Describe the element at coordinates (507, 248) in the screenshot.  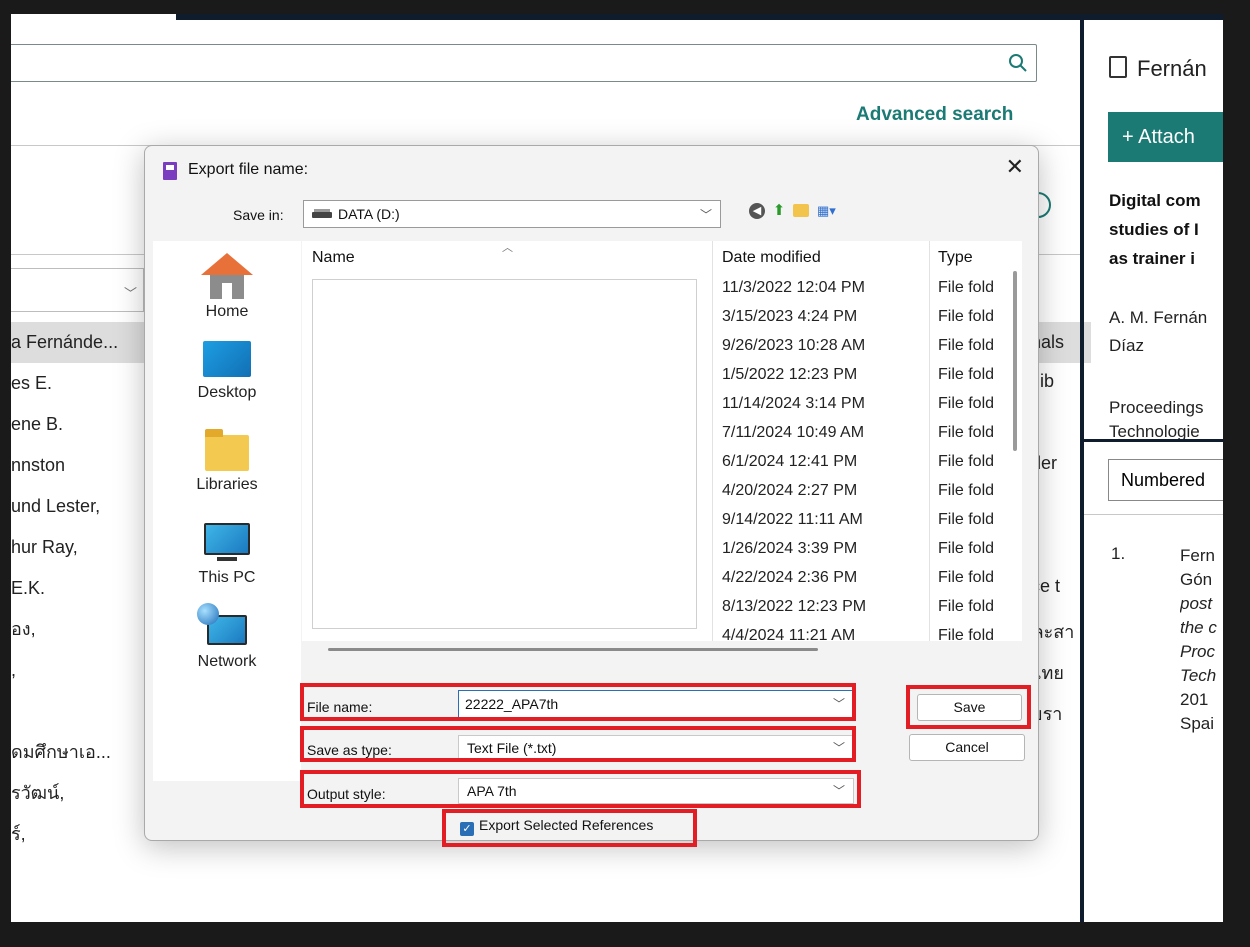
I see `sort-ascending-icon: ︿` at that location.